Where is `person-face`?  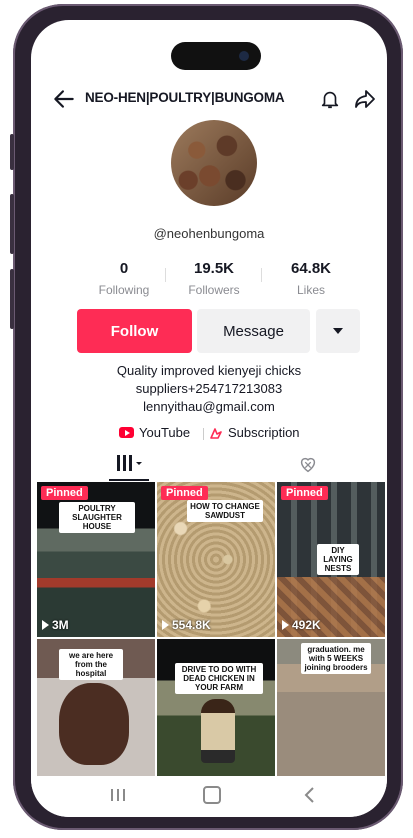
person-face is located at coordinates (94, 724).